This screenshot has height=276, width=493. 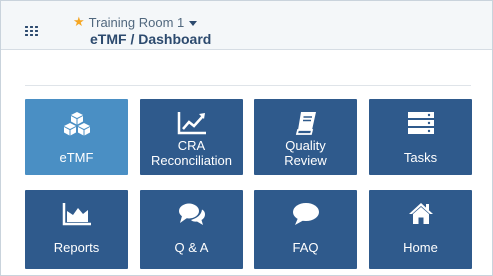 What do you see at coordinates (420, 123) in the screenshot?
I see `server-icon` at bounding box center [420, 123].